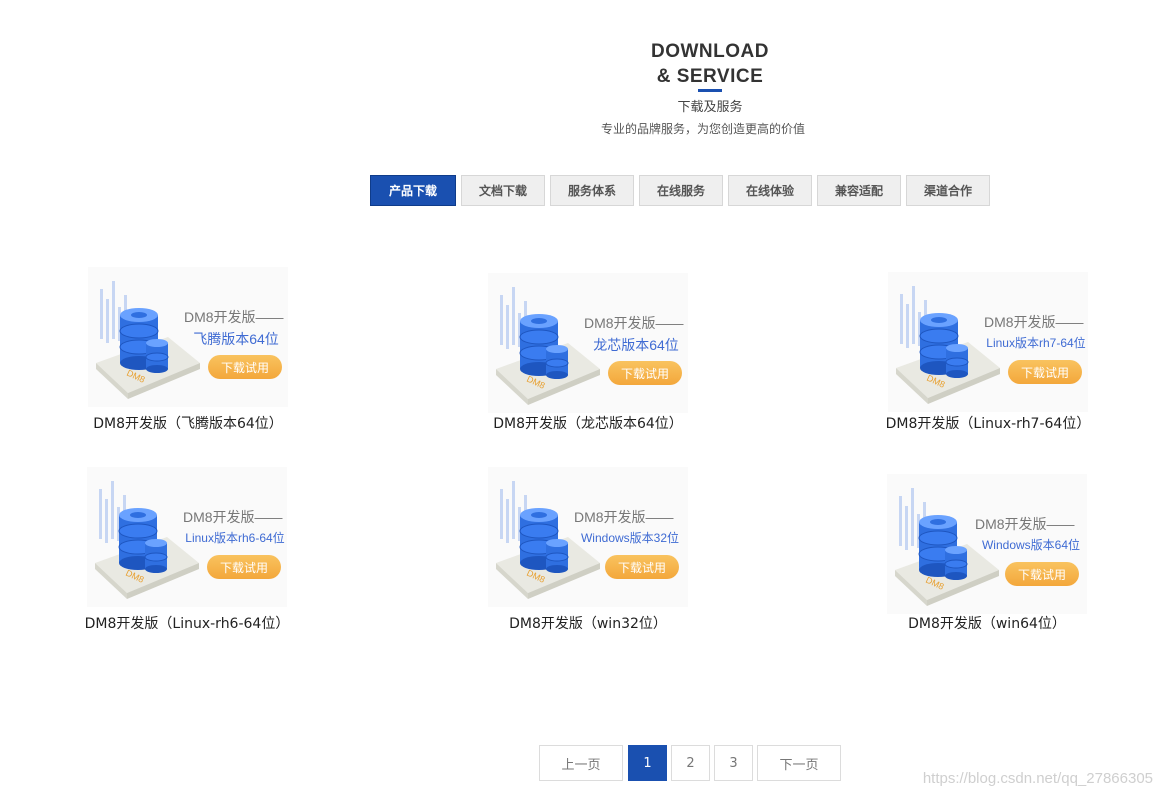  I want to click on pagination: 上一页 1 2 3 下一页, so click(690, 763).